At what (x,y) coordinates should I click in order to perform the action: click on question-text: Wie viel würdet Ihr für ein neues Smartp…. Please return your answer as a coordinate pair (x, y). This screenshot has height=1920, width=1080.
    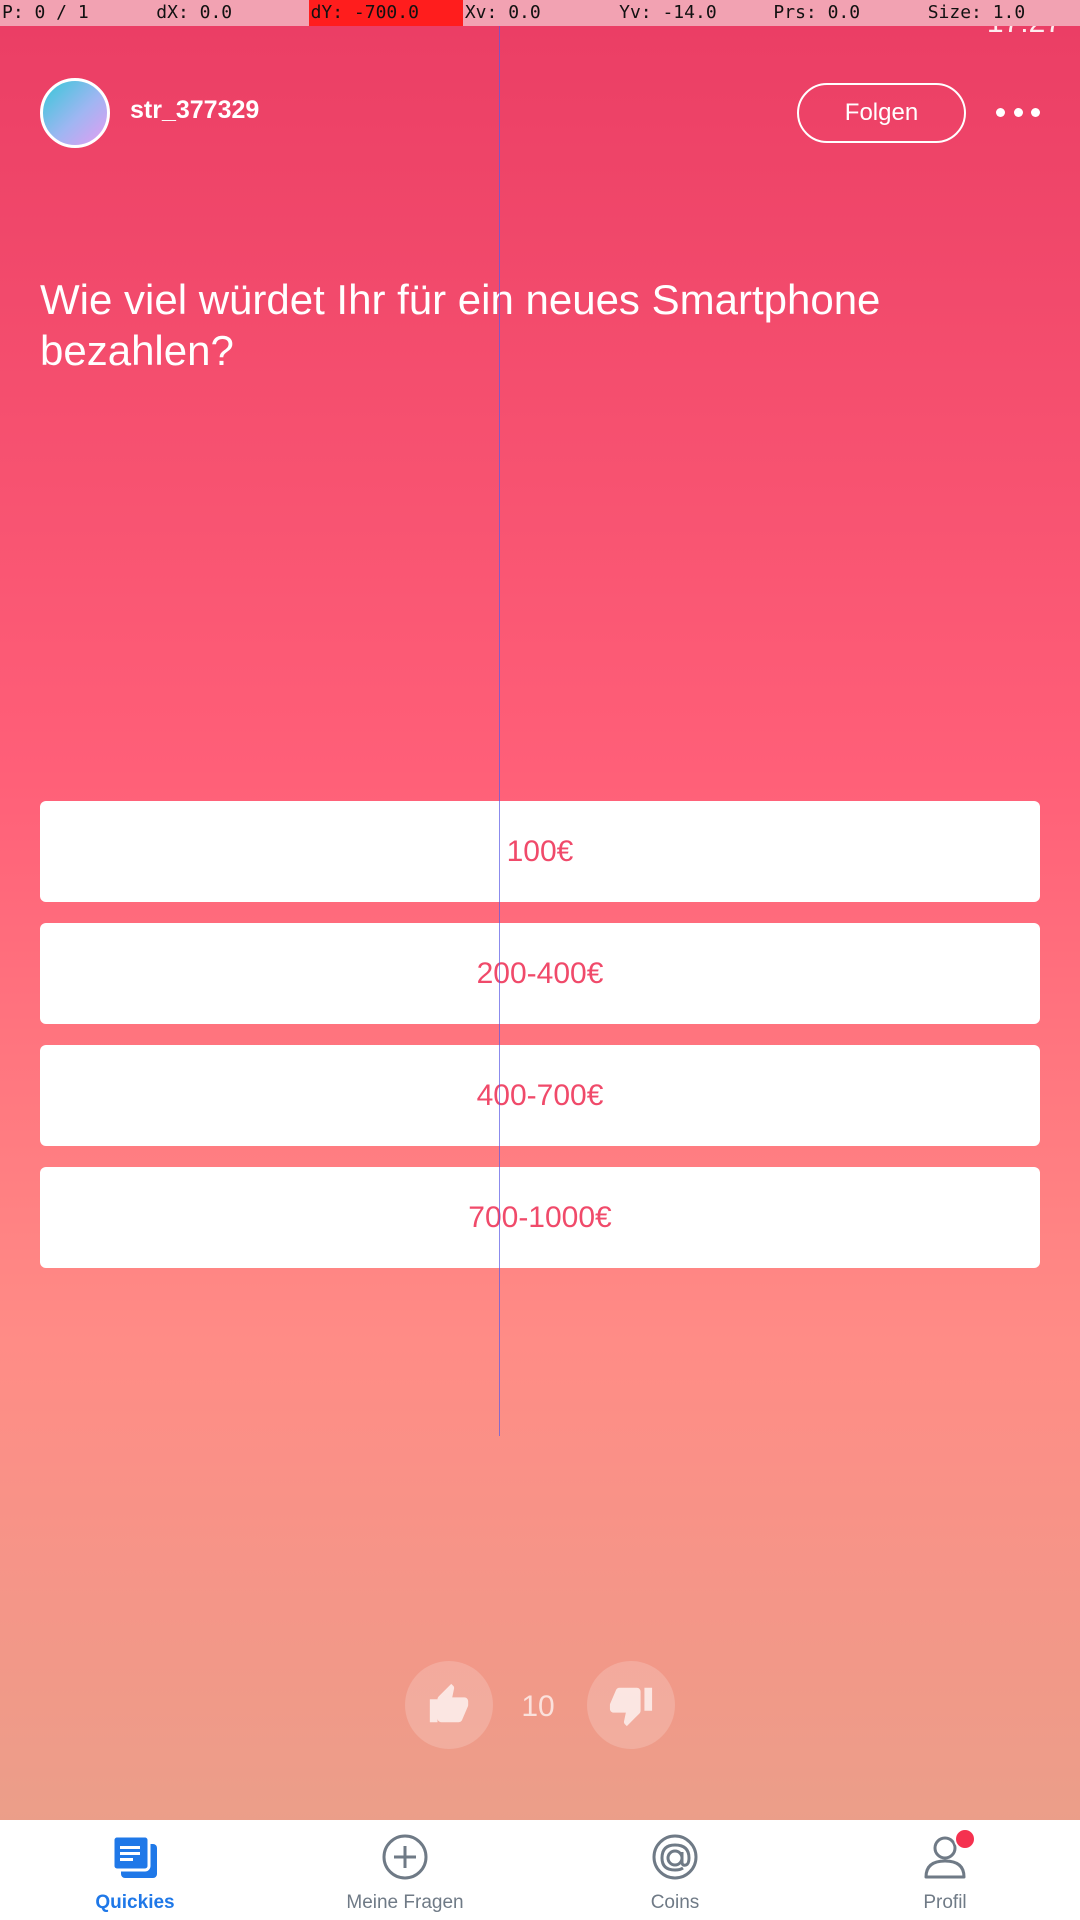
    Looking at the image, I should click on (460, 325).